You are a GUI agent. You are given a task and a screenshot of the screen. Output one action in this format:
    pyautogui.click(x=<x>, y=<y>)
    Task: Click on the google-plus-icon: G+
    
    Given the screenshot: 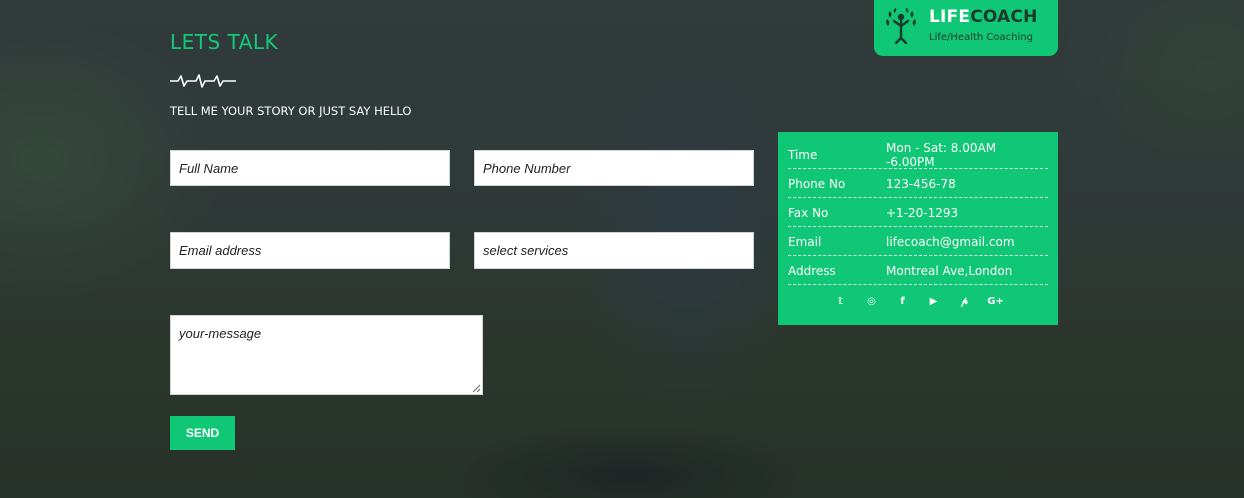 What is the action you would take?
    pyautogui.click(x=995, y=301)
    